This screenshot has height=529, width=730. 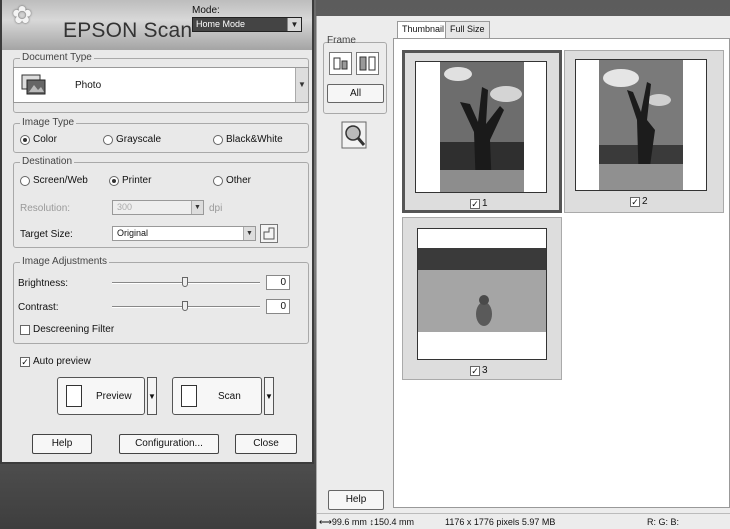 I want to click on preview-button-label: Preview, so click(x=114, y=396).